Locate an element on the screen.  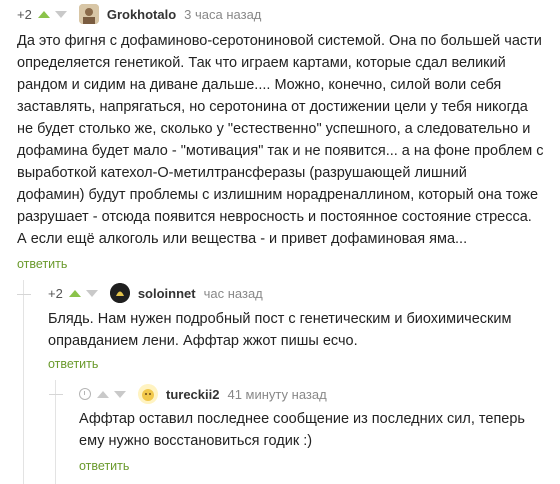
comment-time: 41 минуту назад is located at coordinates (277, 394).